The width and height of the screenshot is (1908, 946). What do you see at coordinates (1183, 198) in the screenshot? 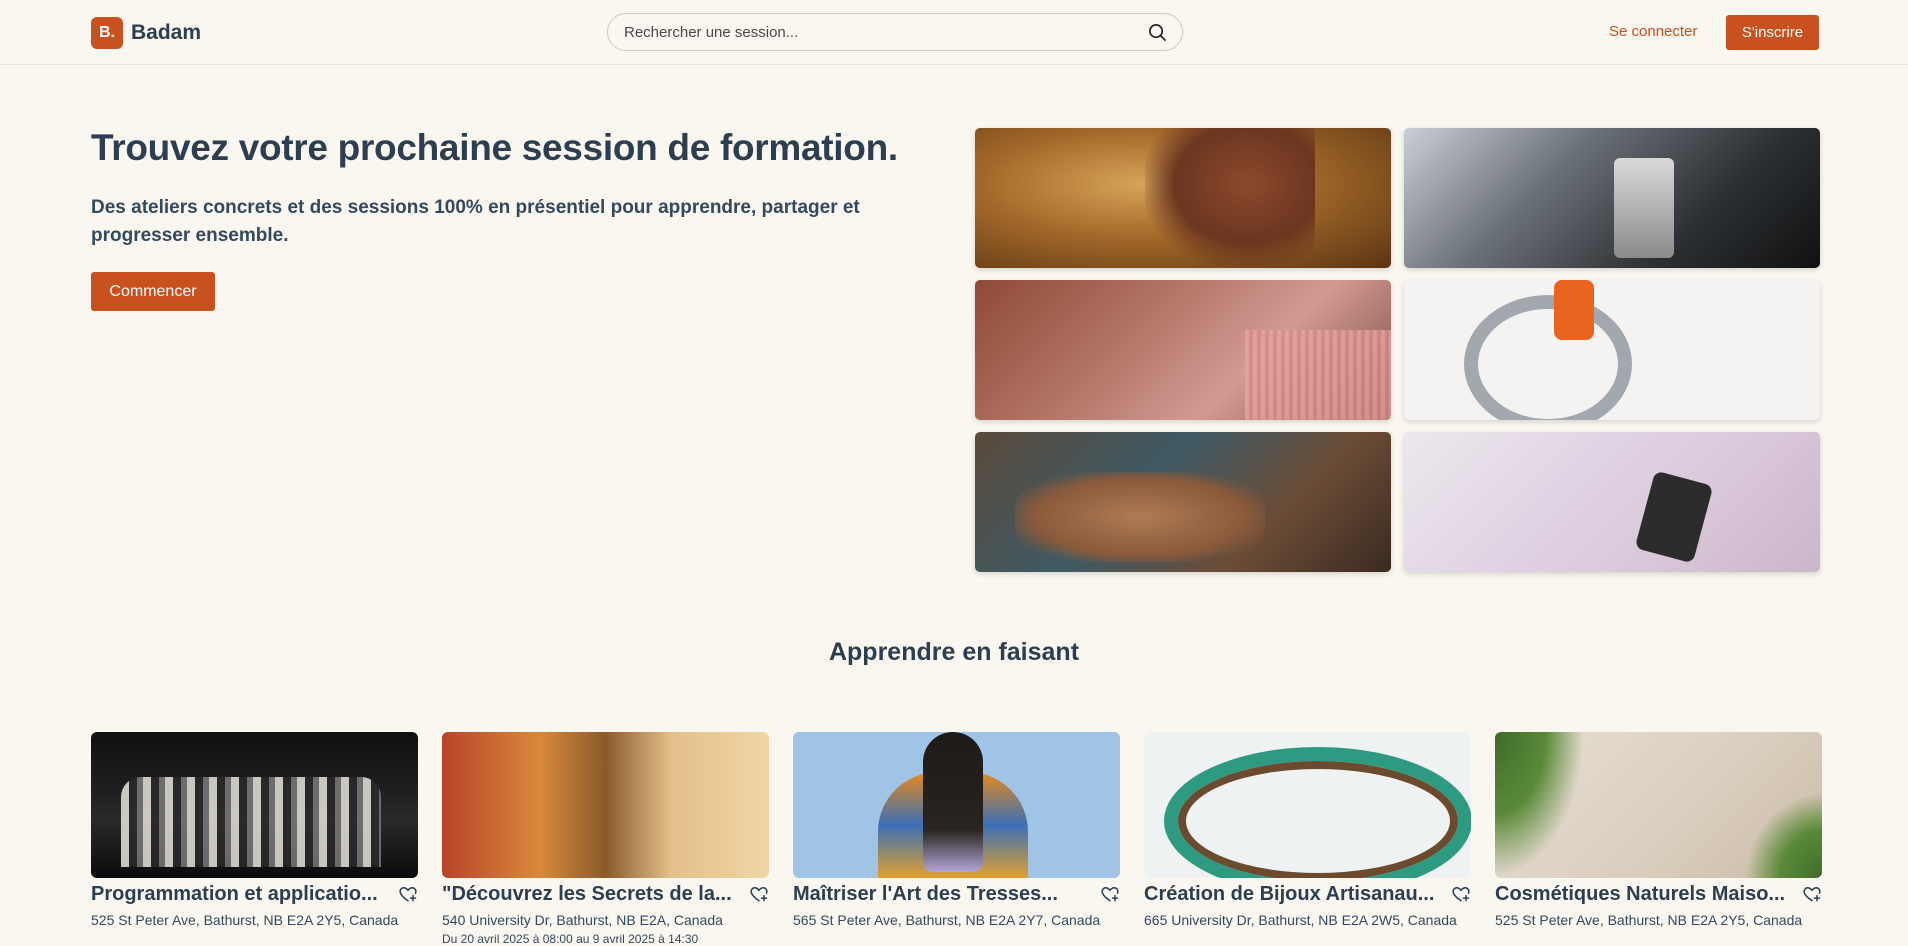
I see `gallery-image-pottery` at bounding box center [1183, 198].